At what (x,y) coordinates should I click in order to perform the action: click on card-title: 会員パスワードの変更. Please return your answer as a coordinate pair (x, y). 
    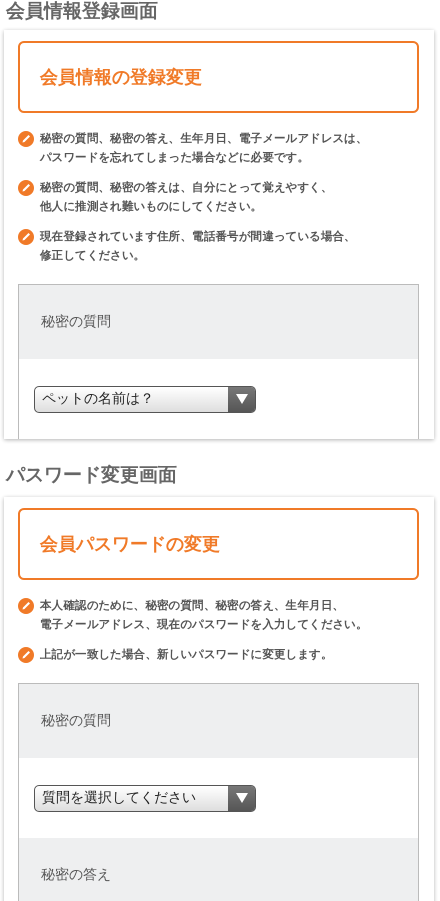
    Looking at the image, I should click on (130, 544).